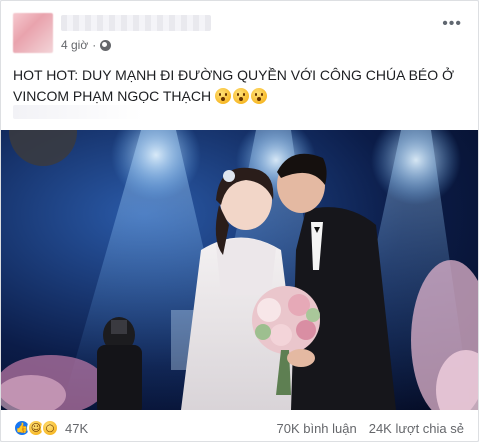 This screenshot has height=442, width=479. I want to click on post-header: 4 giờ · •••, so click(240, 31).